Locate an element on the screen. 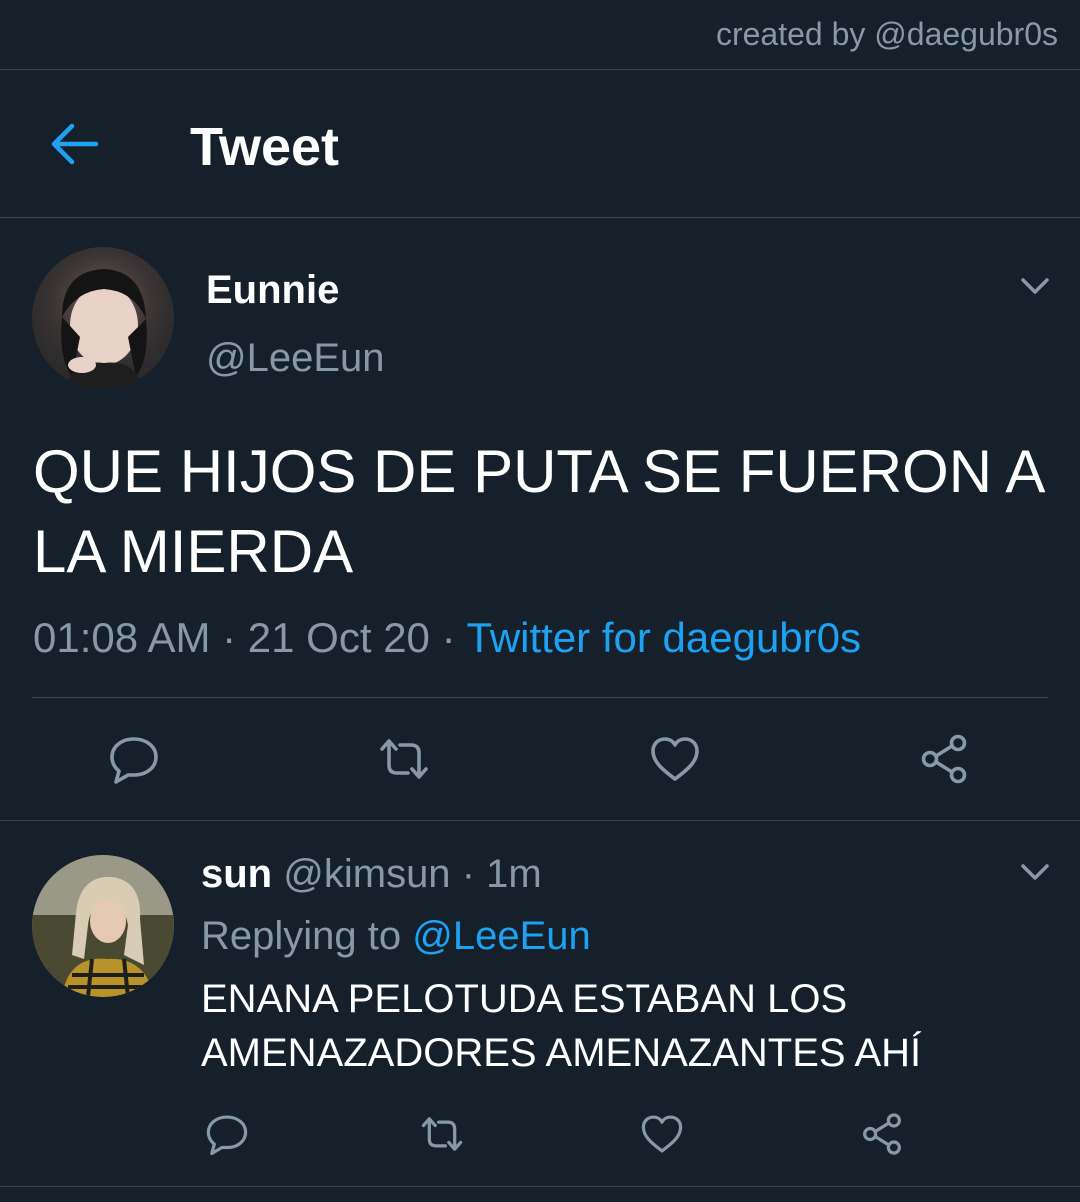 The height and width of the screenshot is (1202, 1080). replying-label: Replying to is located at coordinates (301, 936).